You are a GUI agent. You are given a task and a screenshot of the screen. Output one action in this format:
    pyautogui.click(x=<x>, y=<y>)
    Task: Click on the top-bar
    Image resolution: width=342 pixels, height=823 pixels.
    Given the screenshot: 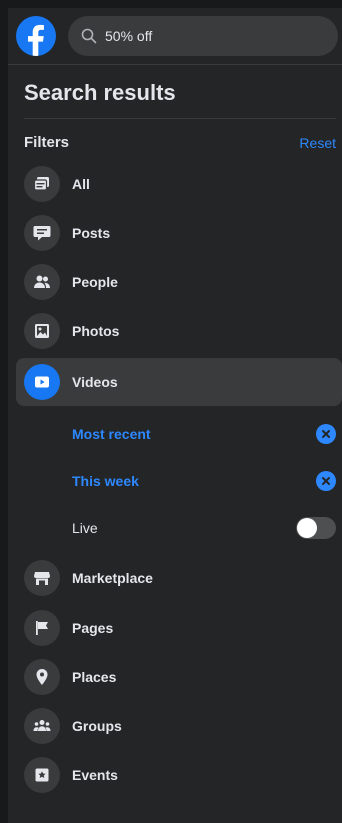 What is the action you would take?
    pyautogui.click(x=175, y=36)
    